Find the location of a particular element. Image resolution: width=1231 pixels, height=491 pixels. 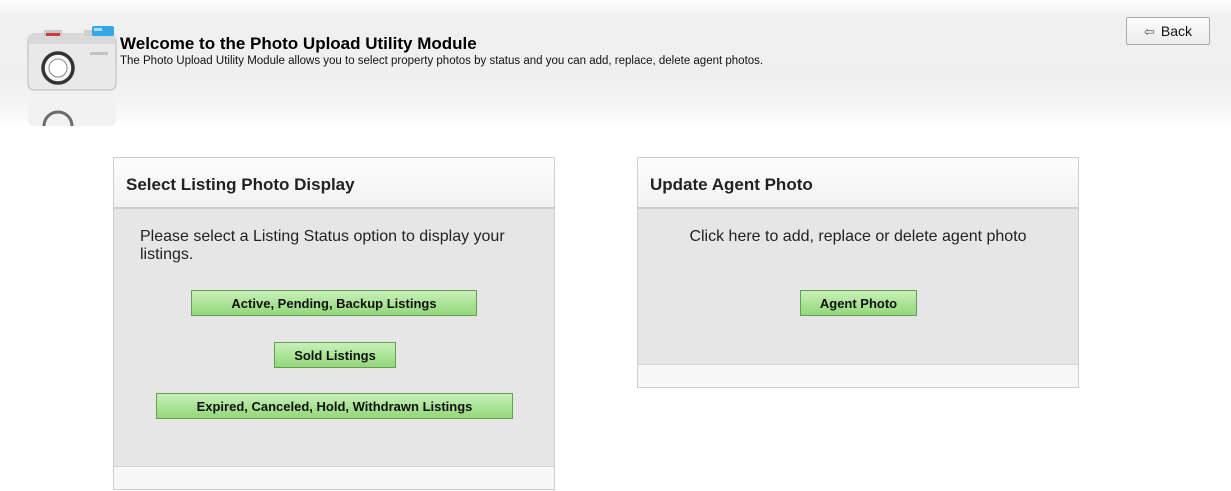

listing-panel-footer is located at coordinates (334, 477).